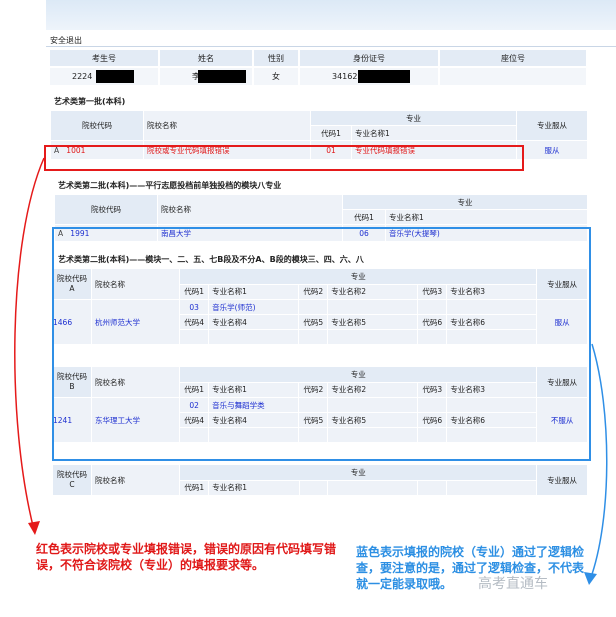 The width and height of the screenshot is (616, 617). I want to click on red-arrow, so click(29, 344).